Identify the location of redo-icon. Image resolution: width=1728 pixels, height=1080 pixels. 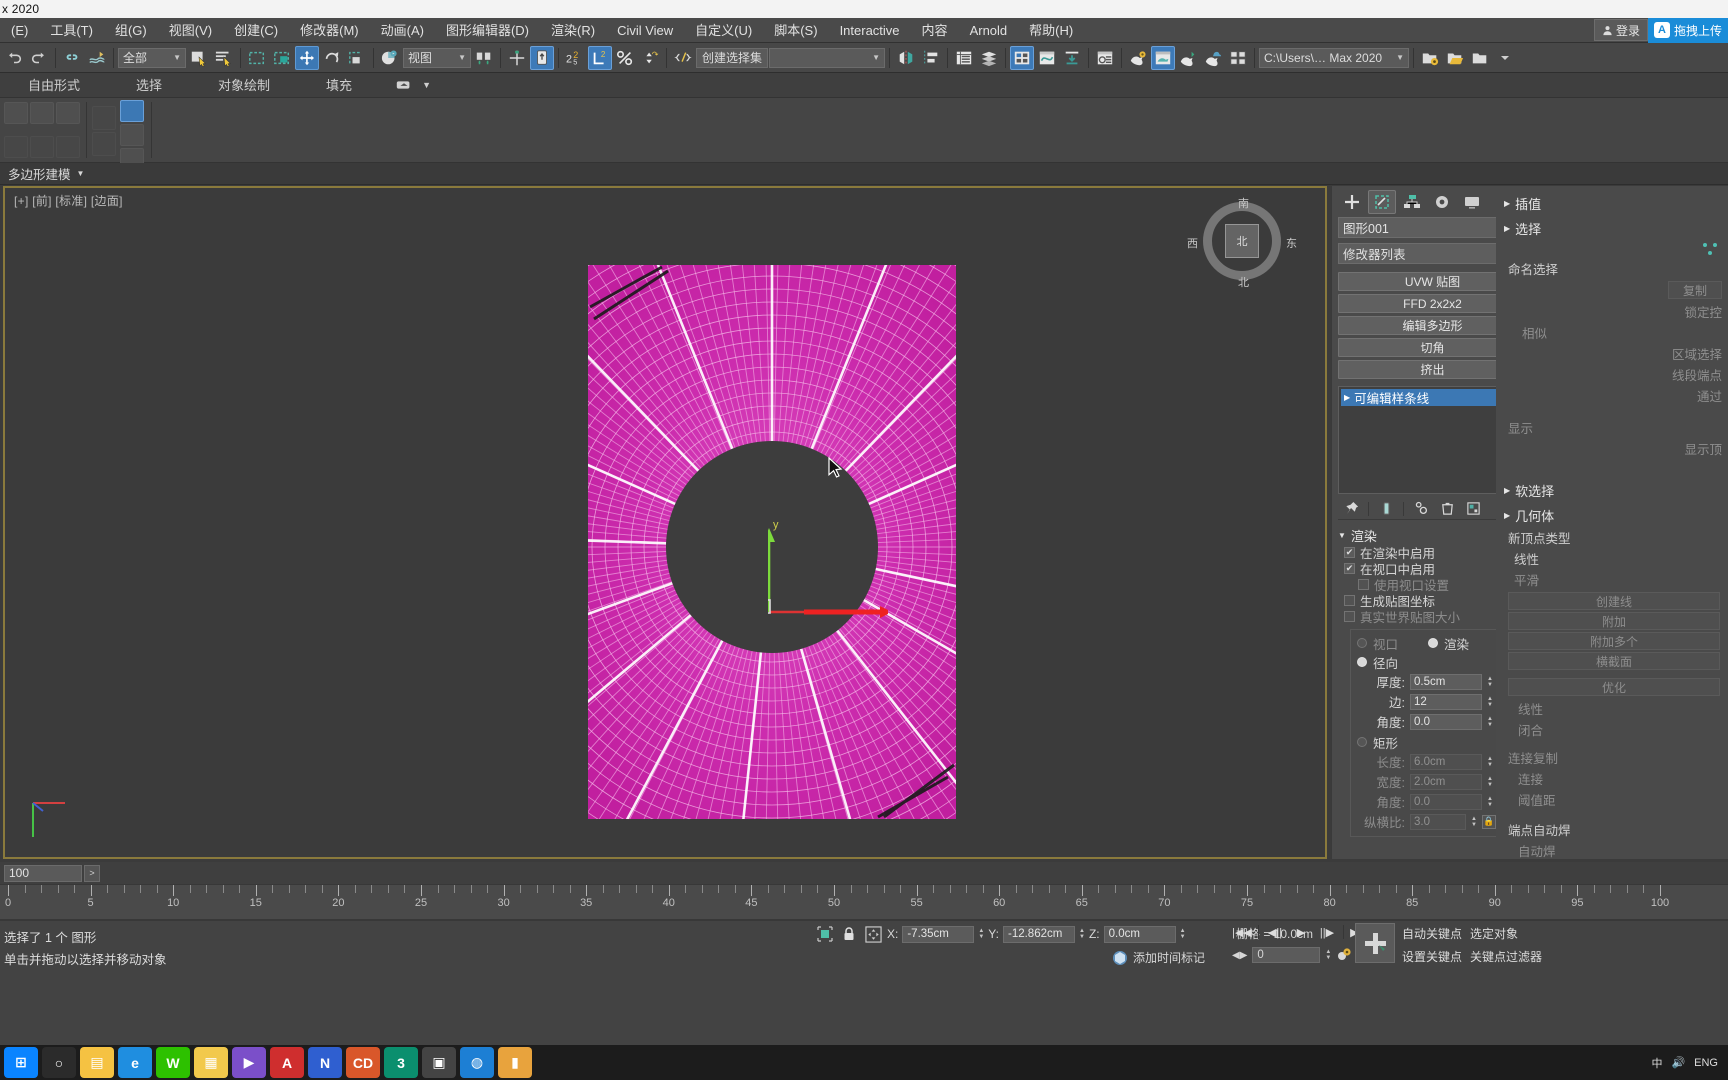
(39, 58).